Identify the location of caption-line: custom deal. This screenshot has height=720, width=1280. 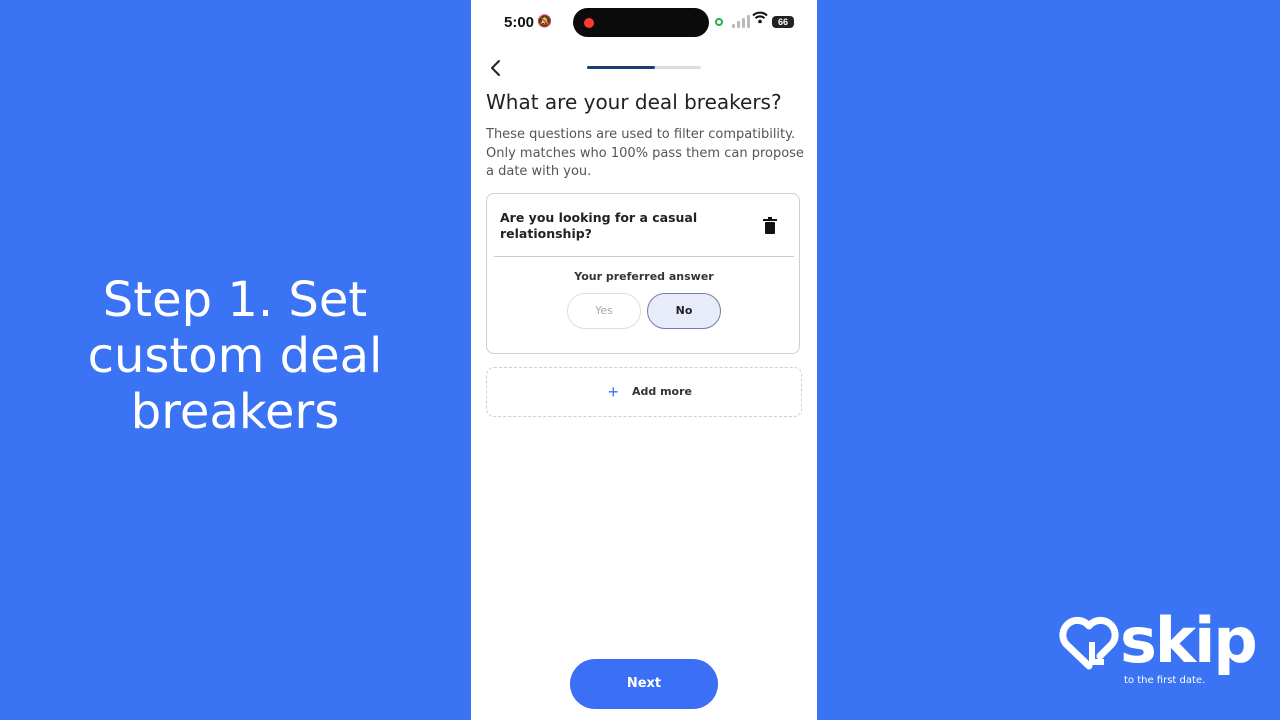
(235, 356).